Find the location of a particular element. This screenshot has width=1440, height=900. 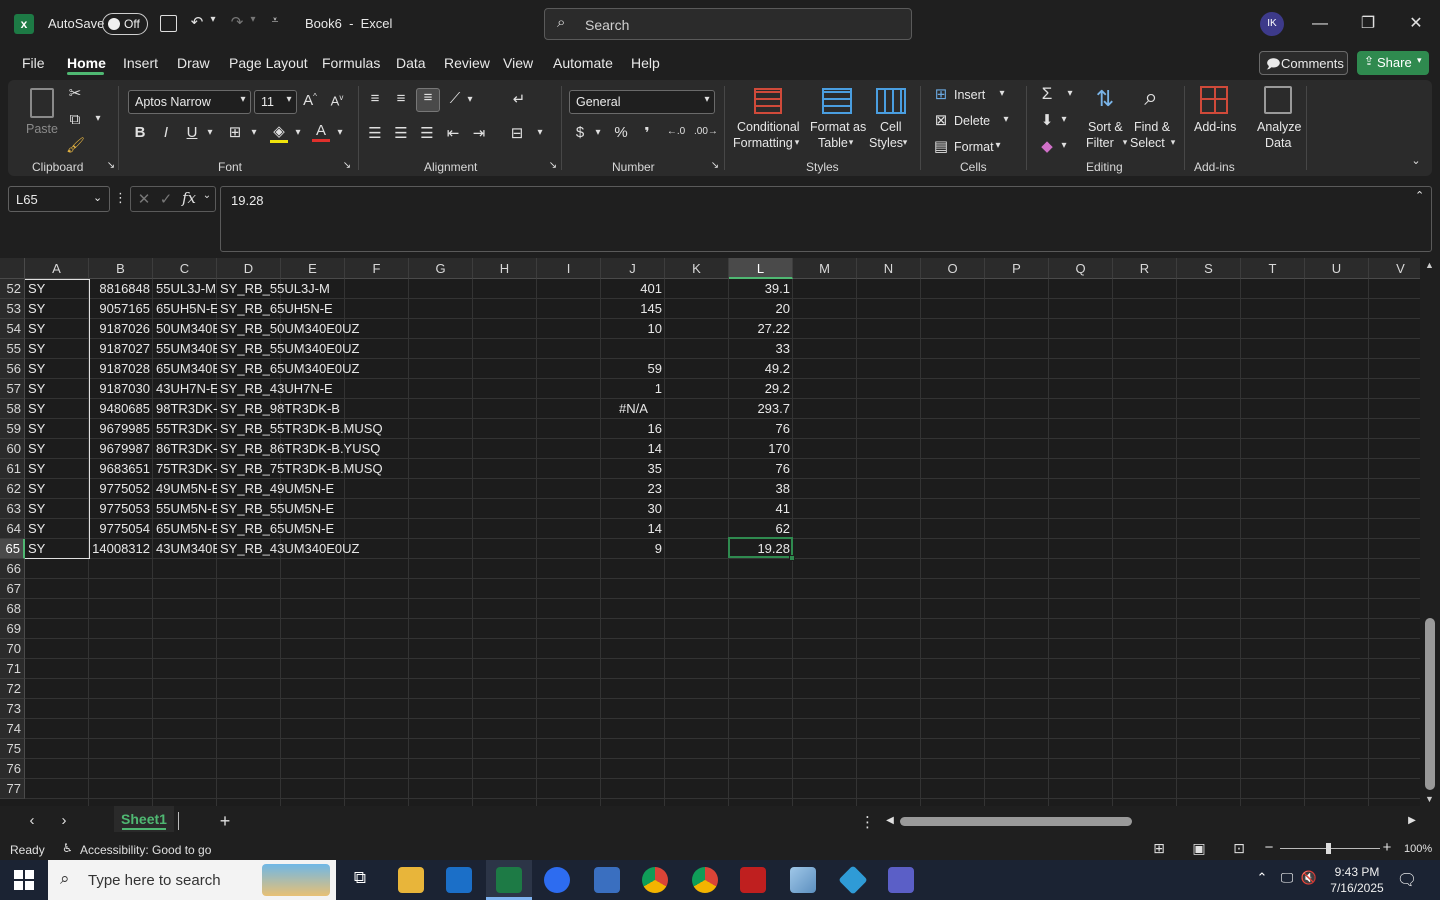

cell-j64: 14 is located at coordinates (633, 529).